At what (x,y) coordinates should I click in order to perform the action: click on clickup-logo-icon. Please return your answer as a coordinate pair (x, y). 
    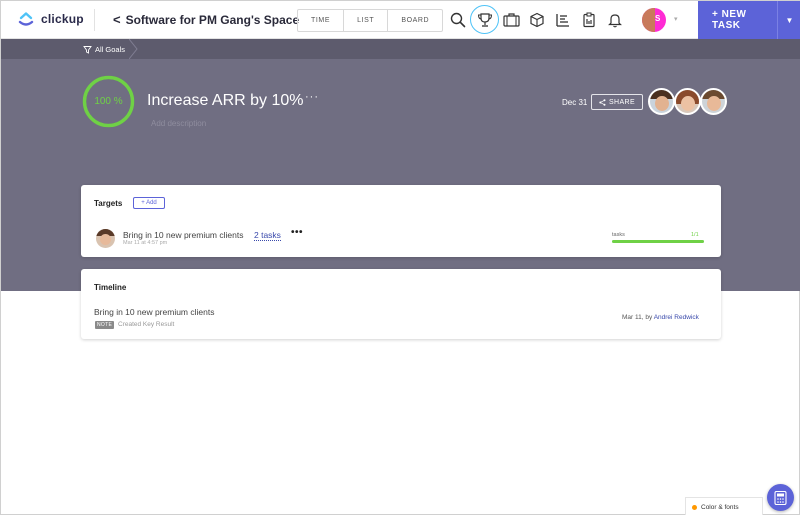
    Looking at the image, I should click on (26, 19).